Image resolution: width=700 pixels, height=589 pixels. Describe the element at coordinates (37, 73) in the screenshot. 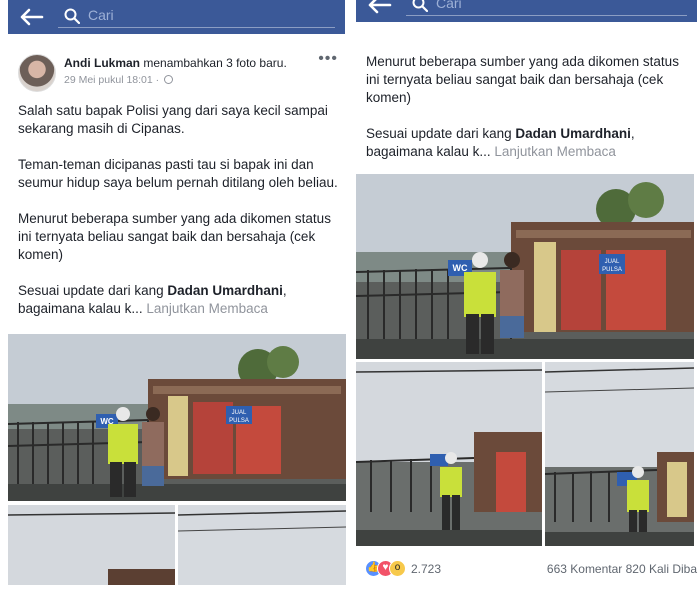

I see `avatar` at that location.